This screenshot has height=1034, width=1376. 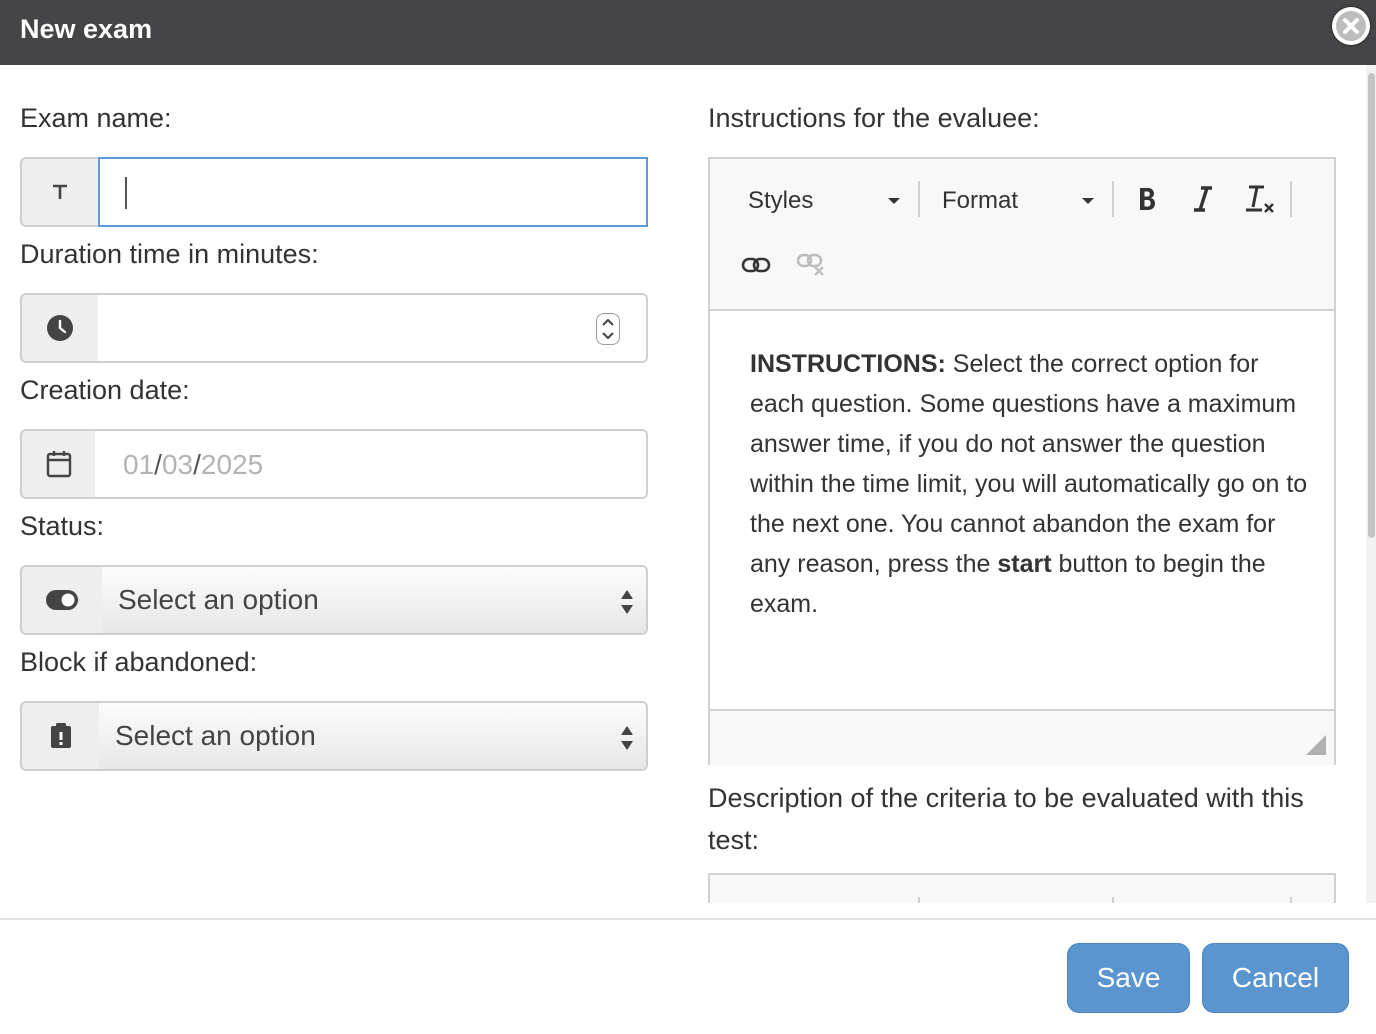 I want to click on text-icon, so click(x=60, y=192).